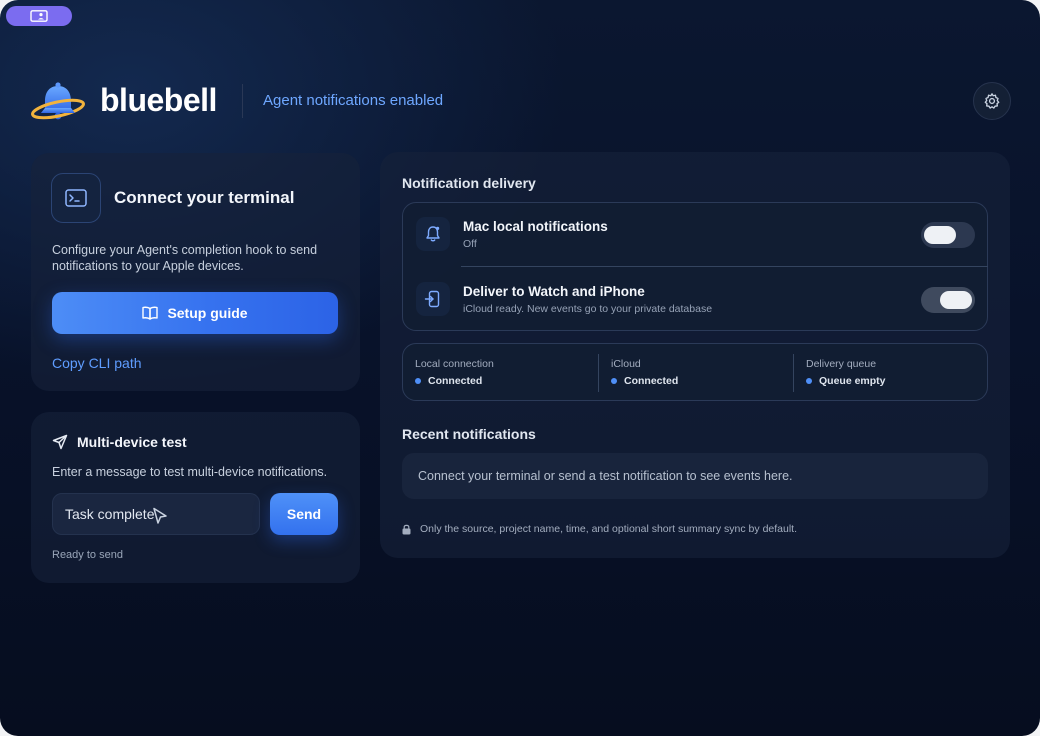 This screenshot has width=1040, height=736. Describe the element at coordinates (841, 364) in the screenshot. I see `status-label: Delivery queue` at that location.